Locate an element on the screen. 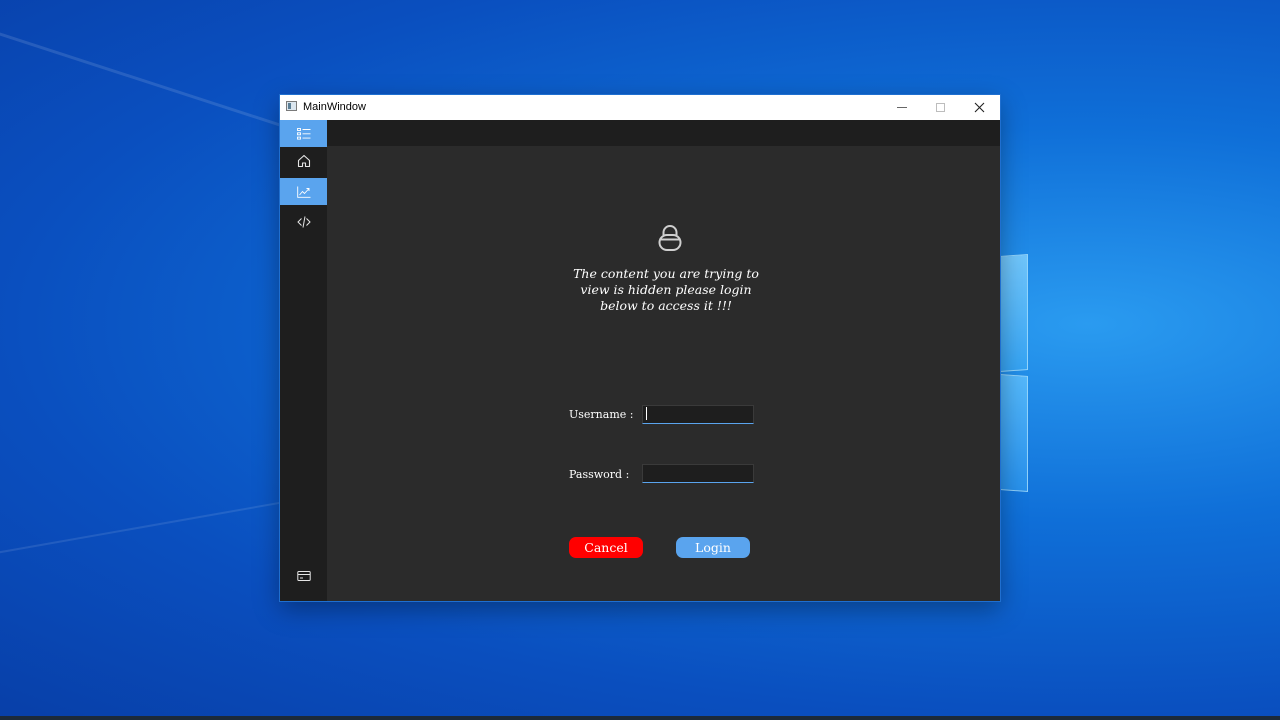 The height and width of the screenshot is (720, 1280). minimize-icon is located at coordinates (901, 107).